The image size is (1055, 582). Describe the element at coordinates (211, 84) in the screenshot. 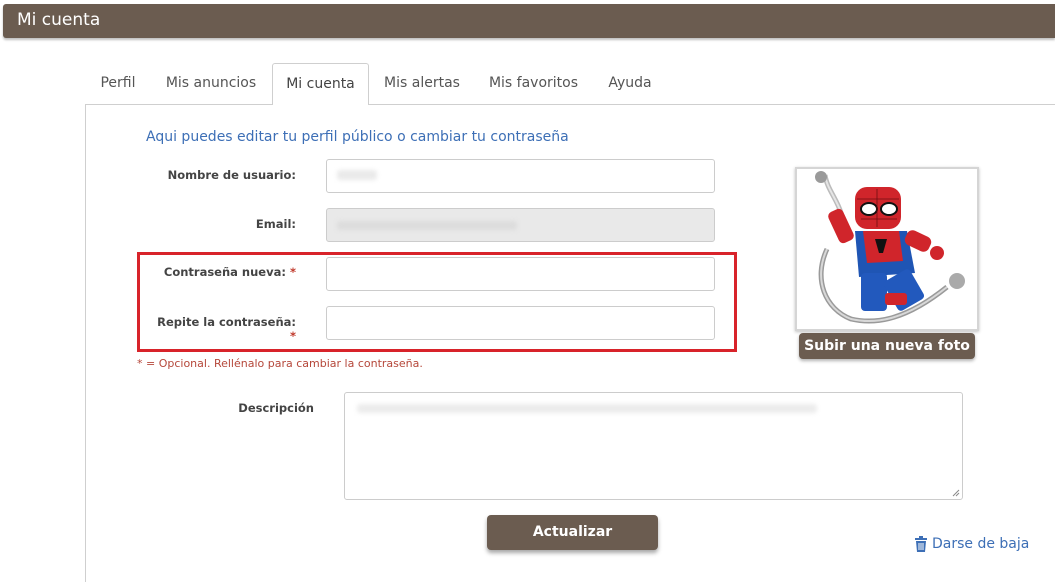

I see `tab-mis-anuncios: Mis anuncios` at that location.